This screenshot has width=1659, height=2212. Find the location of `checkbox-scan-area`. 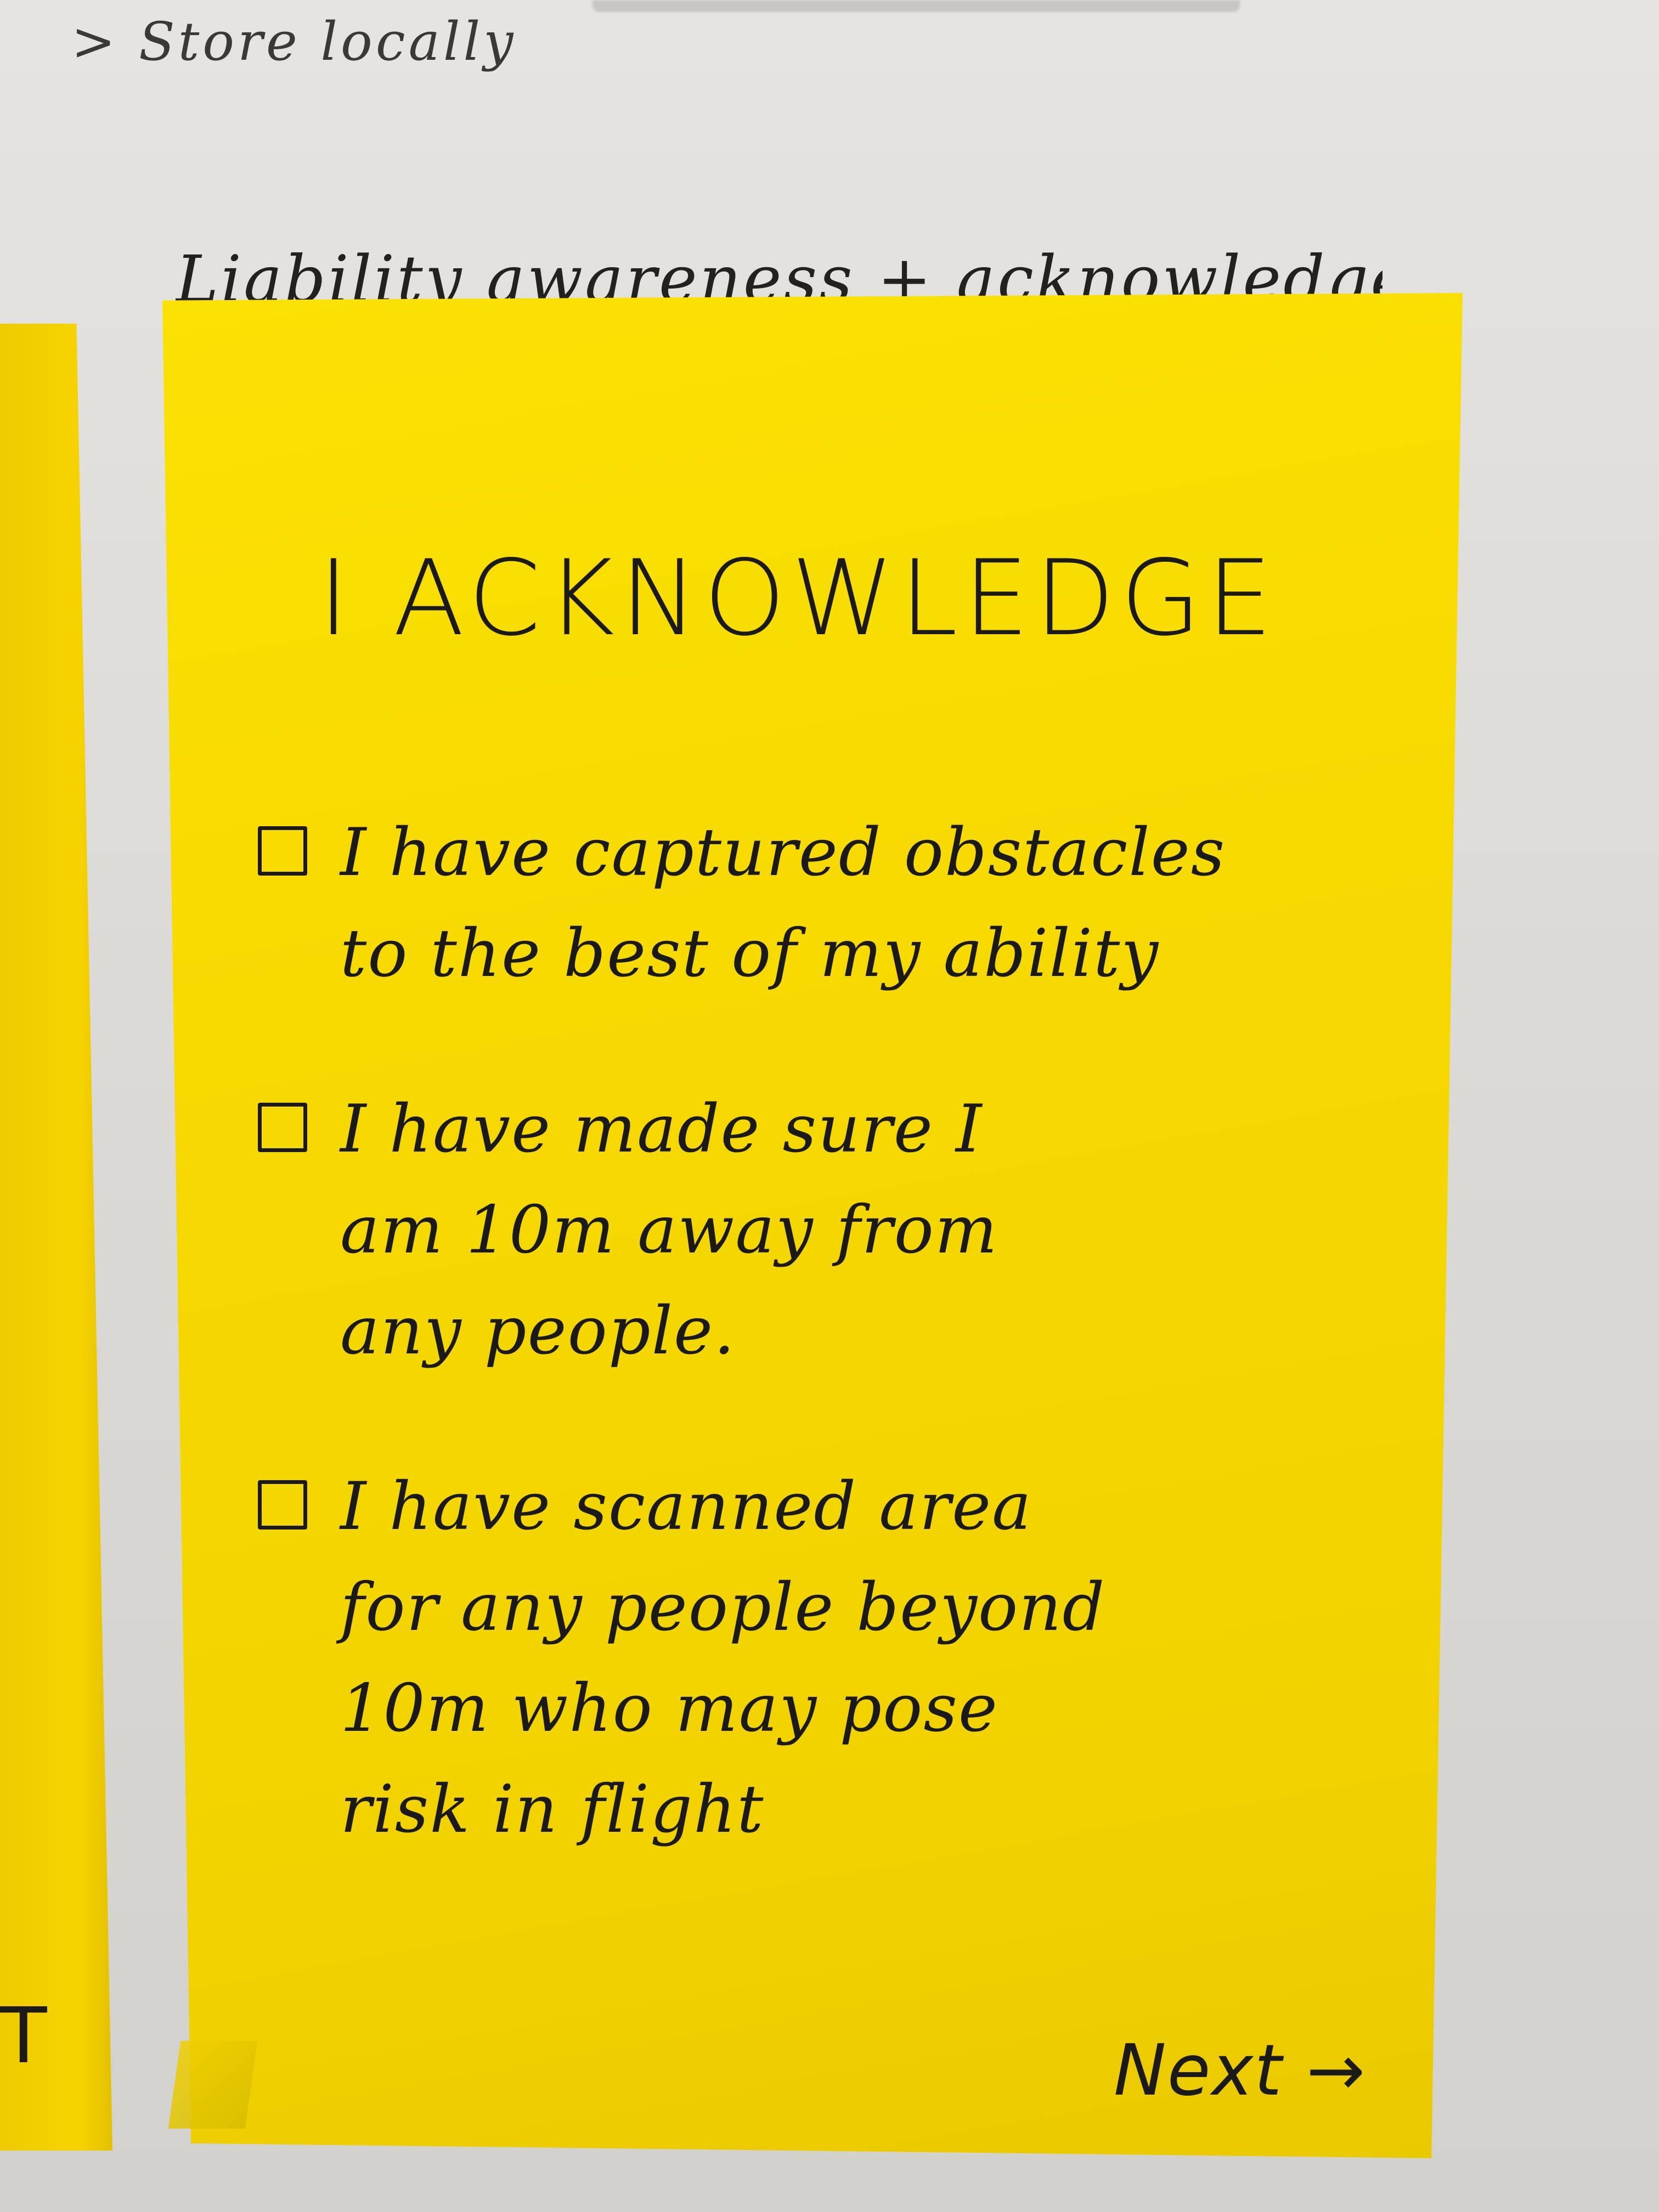

checkbox-scan-area is located at coordinates (282, 1505).